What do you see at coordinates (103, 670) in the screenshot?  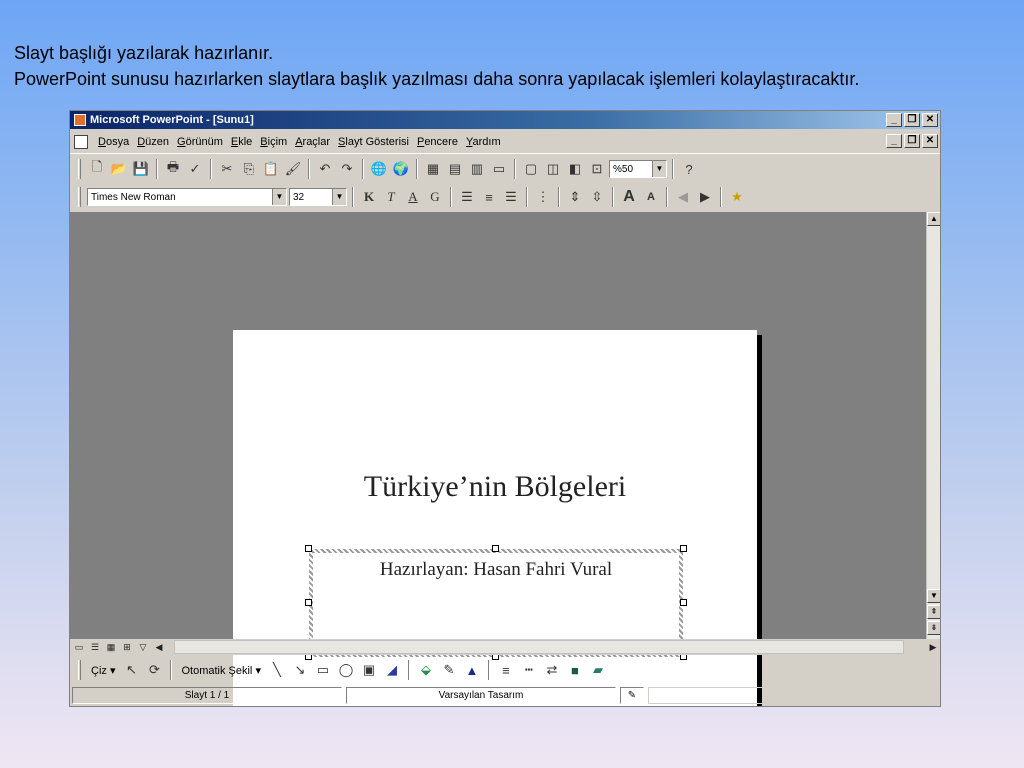 I see `draw-menu-button: Çiz ▾` at bounding box center [103, 670].